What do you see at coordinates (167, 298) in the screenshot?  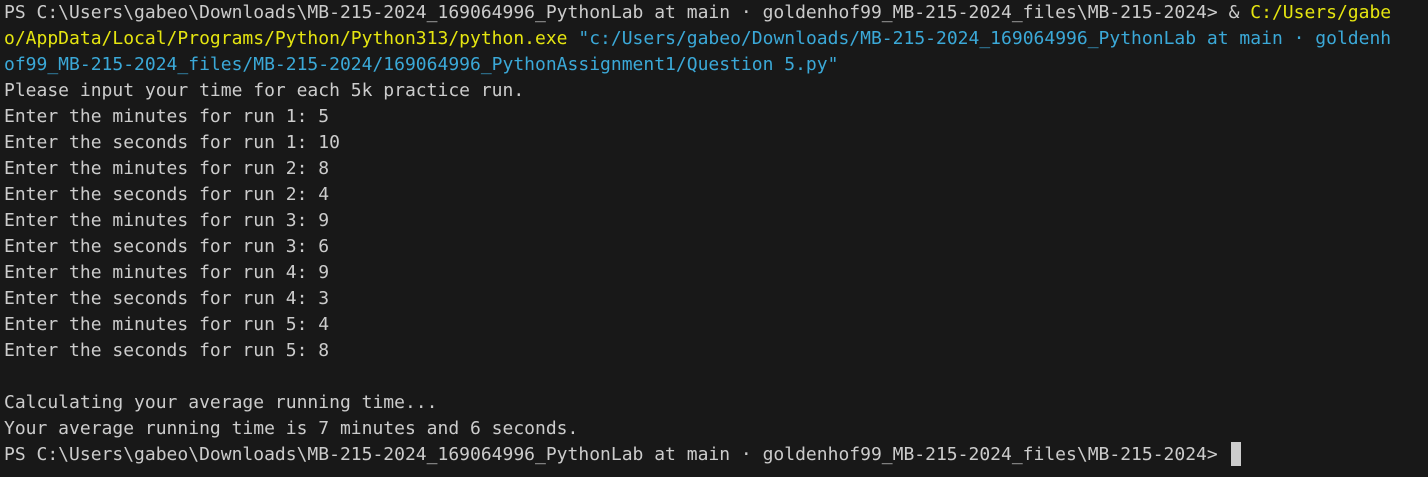 I see `output-run-line: Enter the seconds for run 4: 3` at bounding box center [167, 298].